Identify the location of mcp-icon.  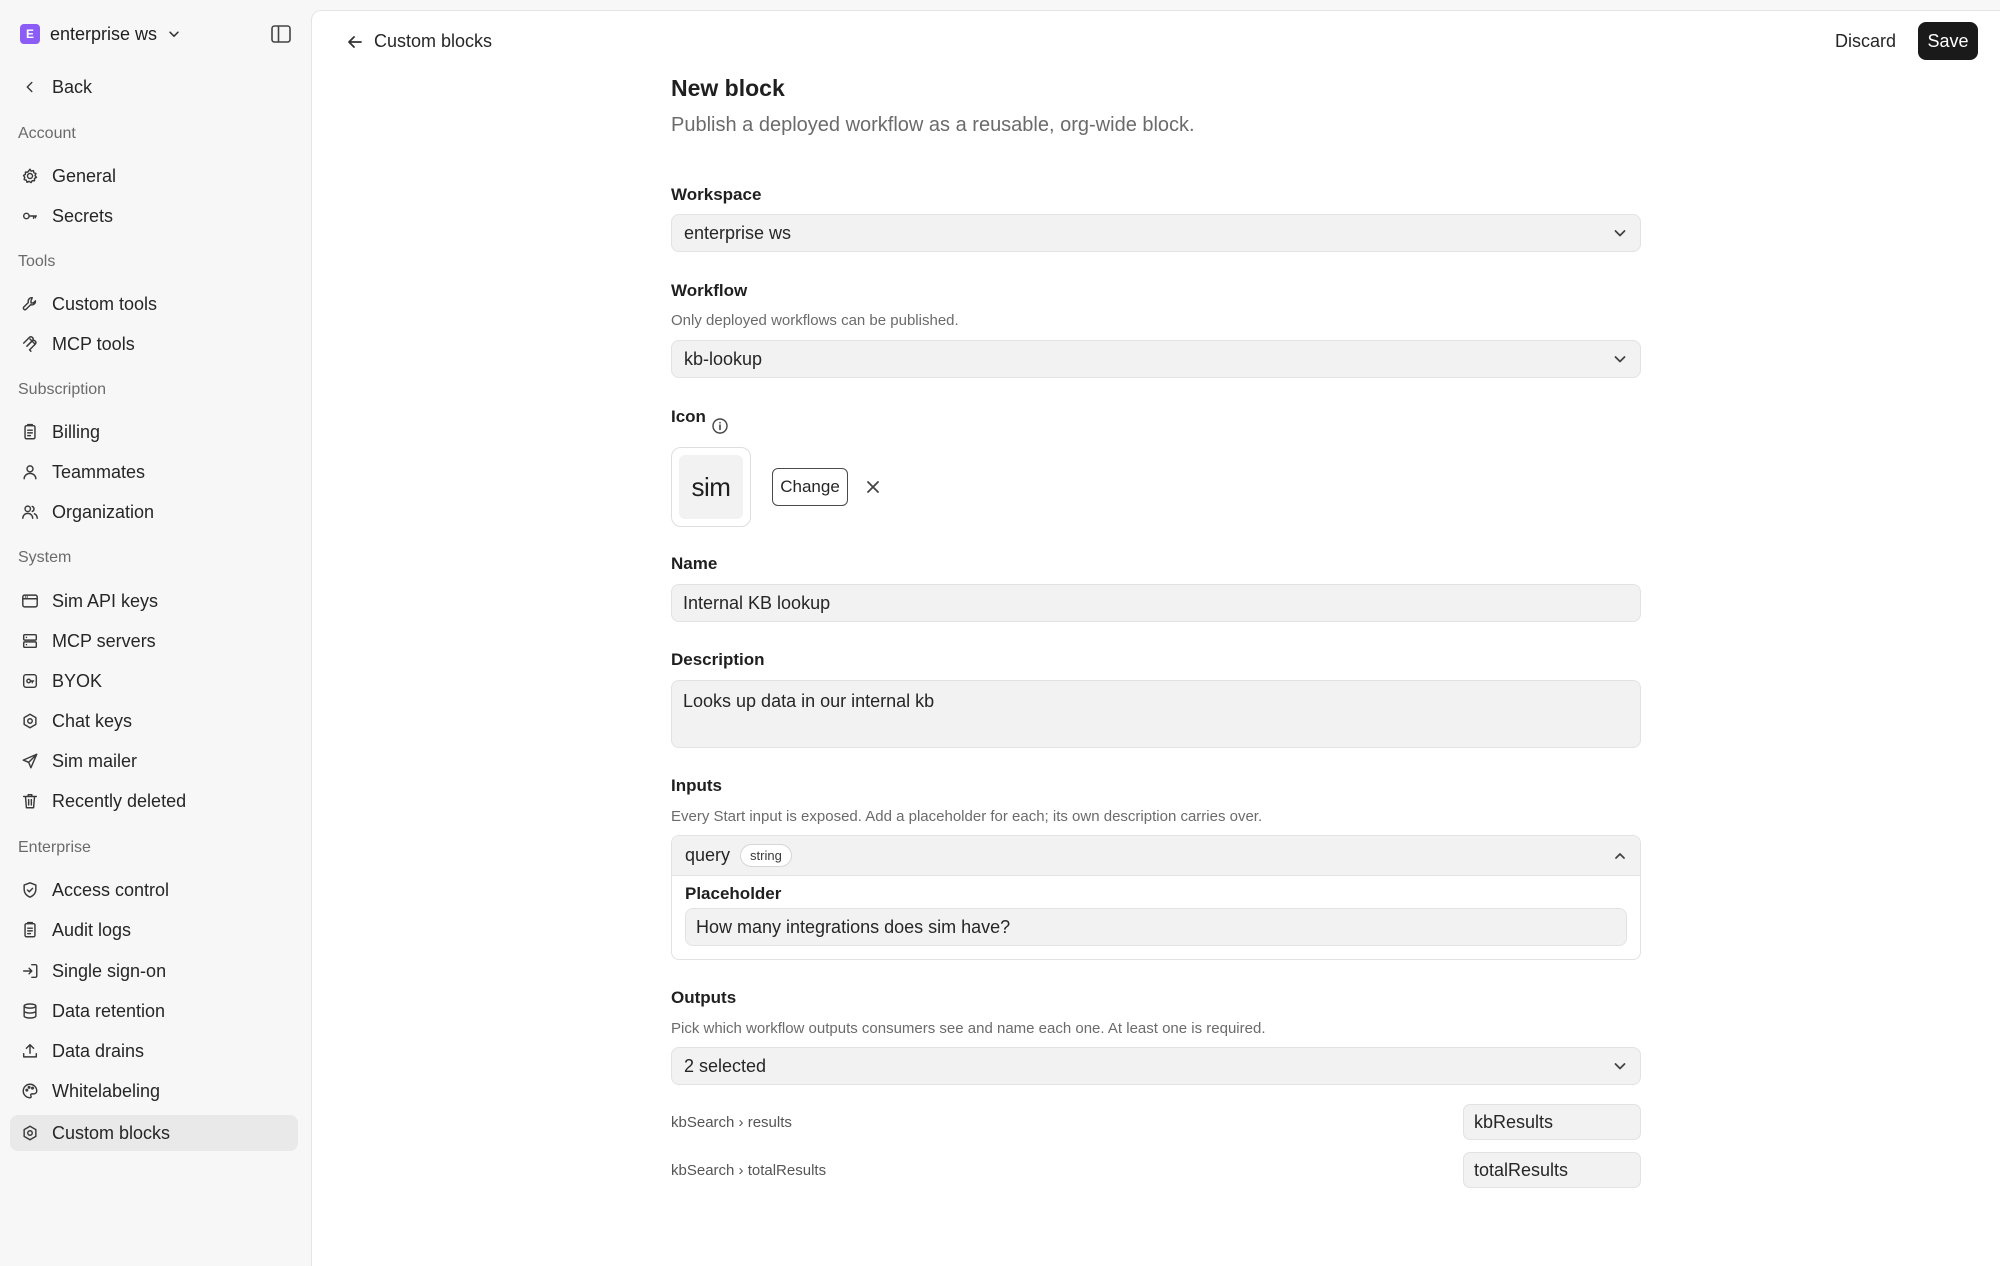
(30, 344).